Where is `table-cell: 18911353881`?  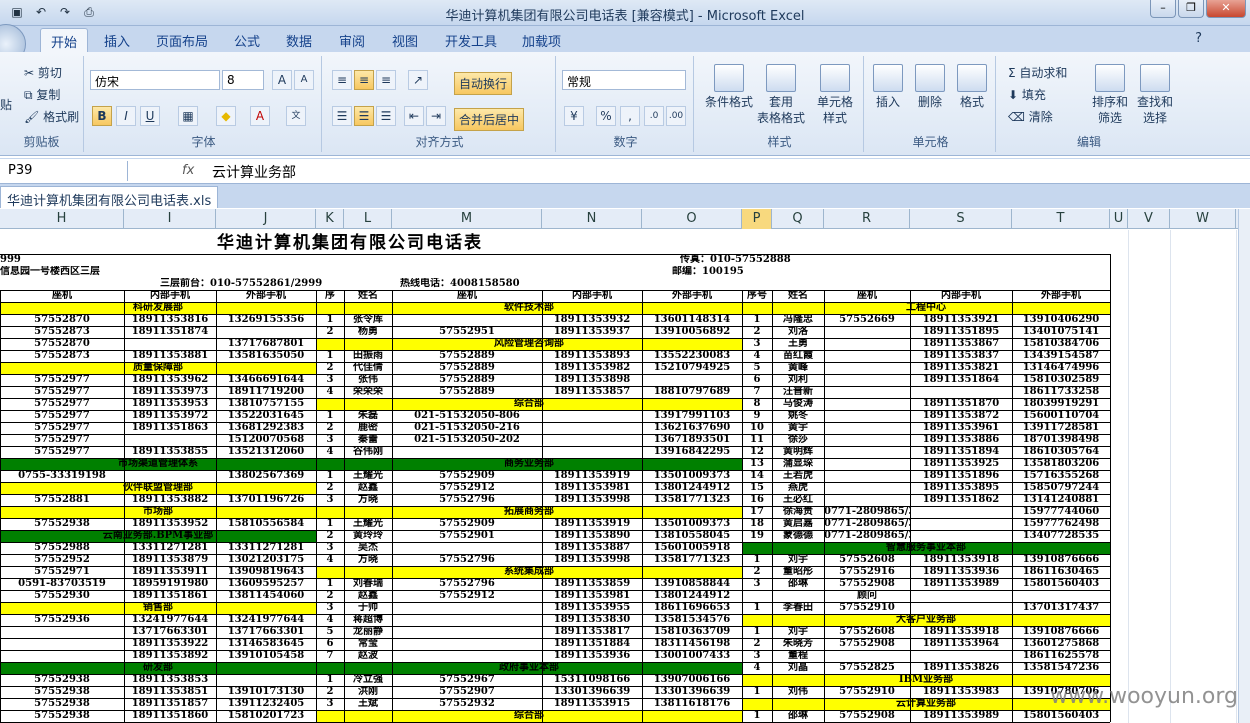
table-cell: 18911353881 is located at coordinates (170, 355).